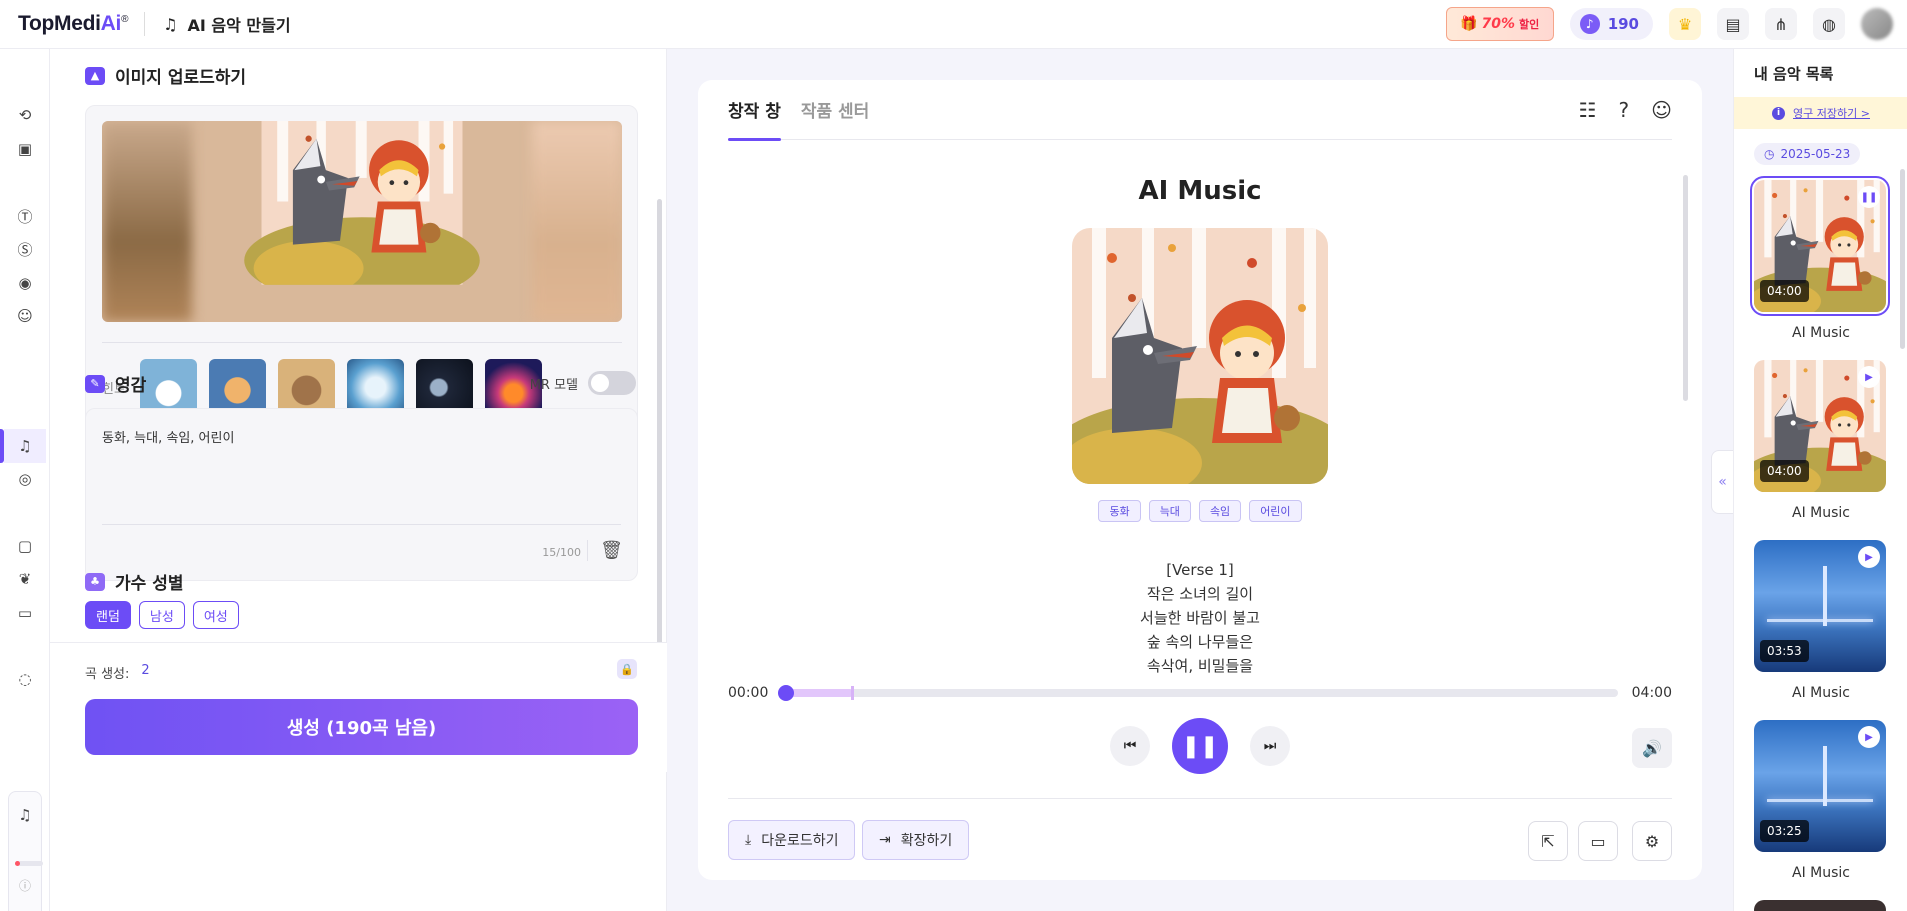 Image resolution: width=1907 pixels, height=911 pixels. What do you see at coordinates (25, 216) in the screenshot?
I see `text-to-speech-icon: Ⓣ` at bounding box center [25, 216].